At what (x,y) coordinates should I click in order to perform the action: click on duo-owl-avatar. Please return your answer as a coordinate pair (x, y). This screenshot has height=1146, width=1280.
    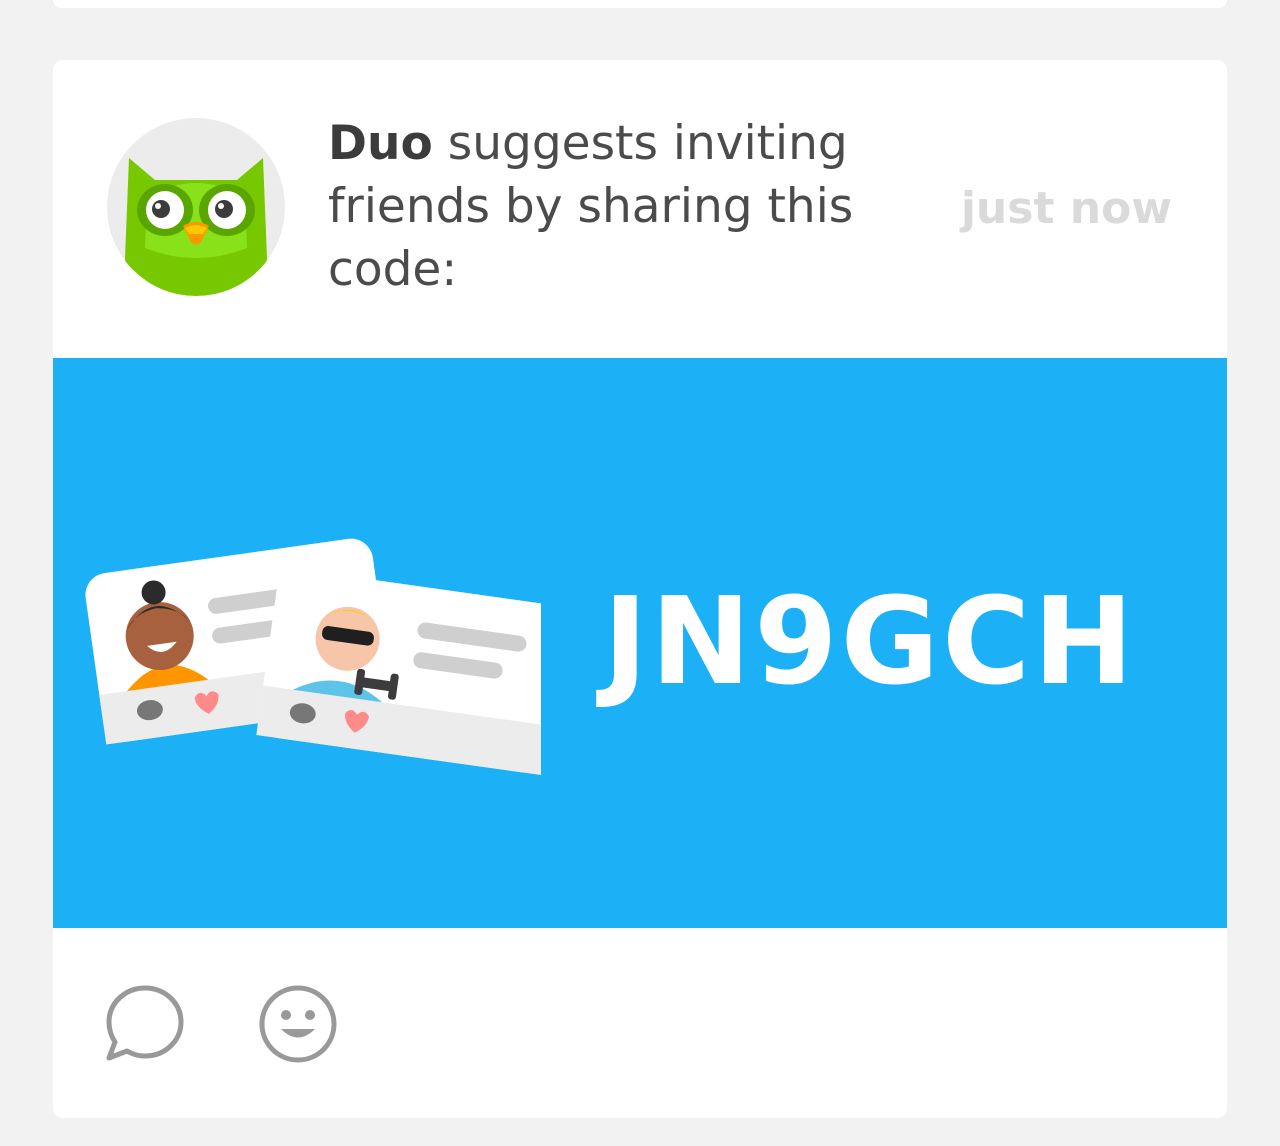
    Looking at the image, I should click on (196, 207).